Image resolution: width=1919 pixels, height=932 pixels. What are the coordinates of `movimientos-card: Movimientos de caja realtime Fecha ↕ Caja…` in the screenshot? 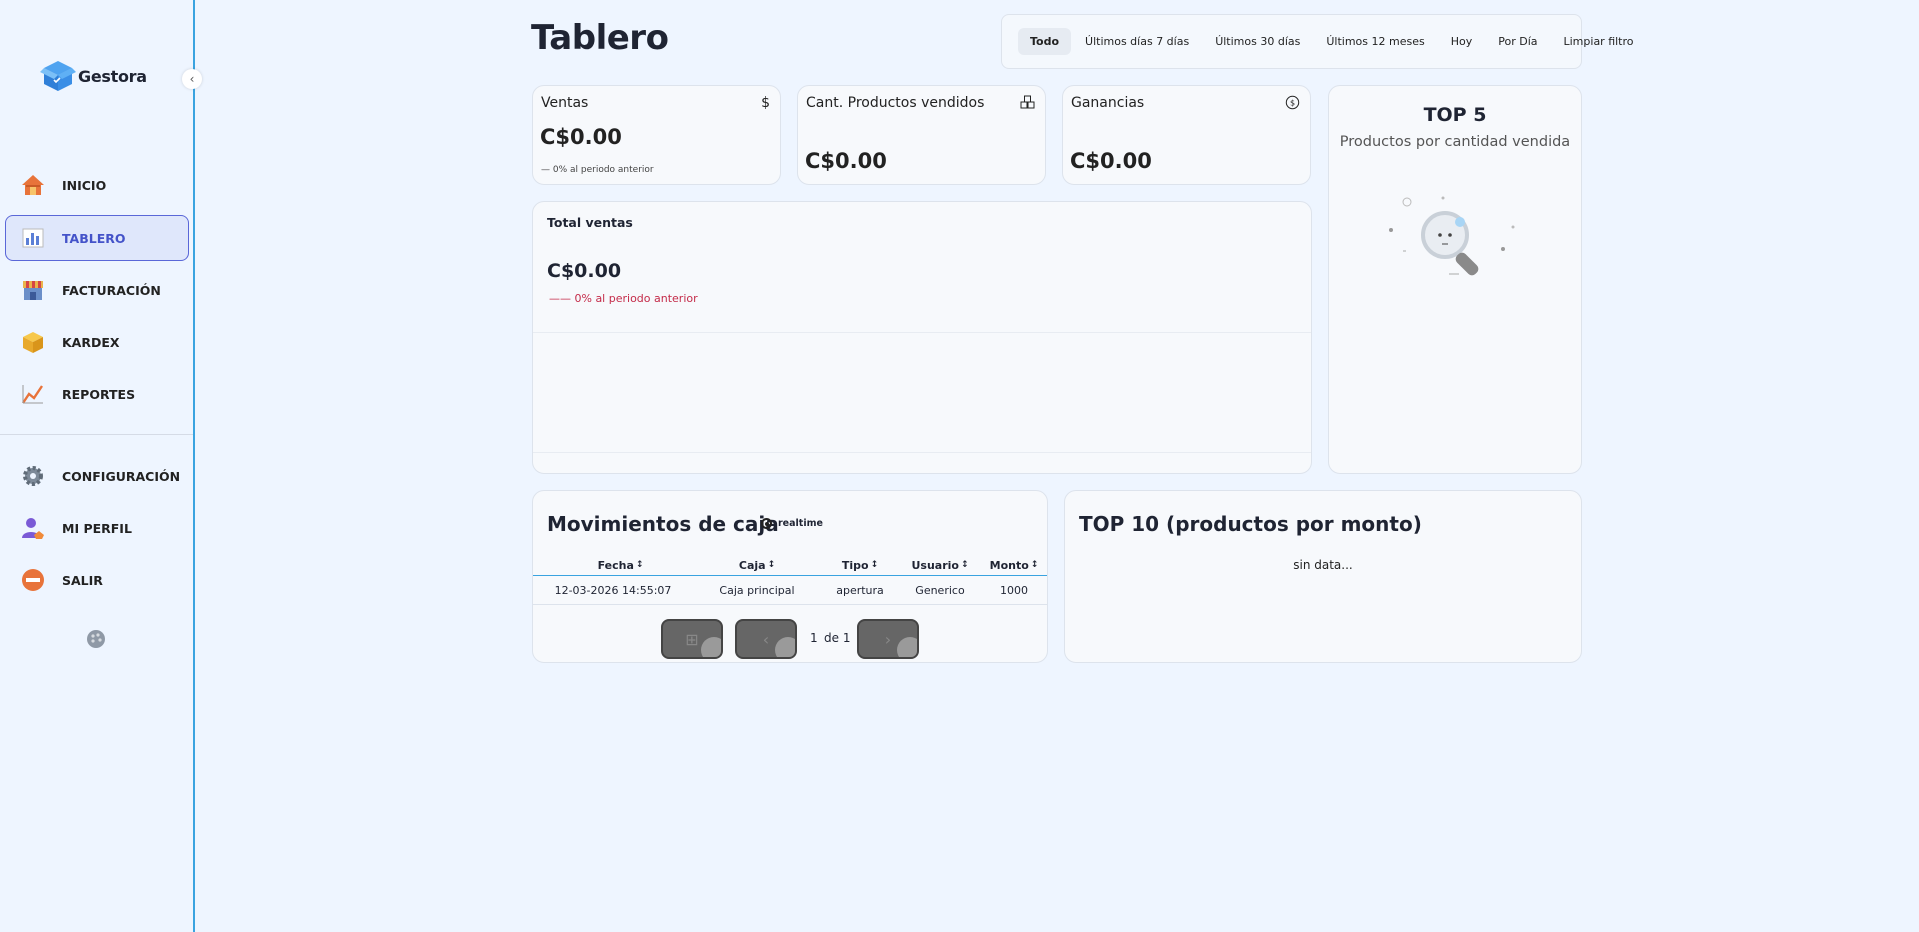 It's located at (790, 576).